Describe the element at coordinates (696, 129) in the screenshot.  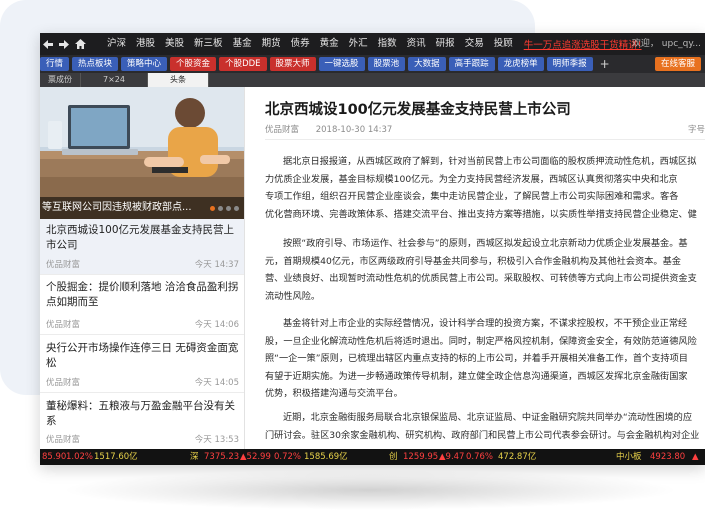
I see `font-size-control: 字号` at that location.